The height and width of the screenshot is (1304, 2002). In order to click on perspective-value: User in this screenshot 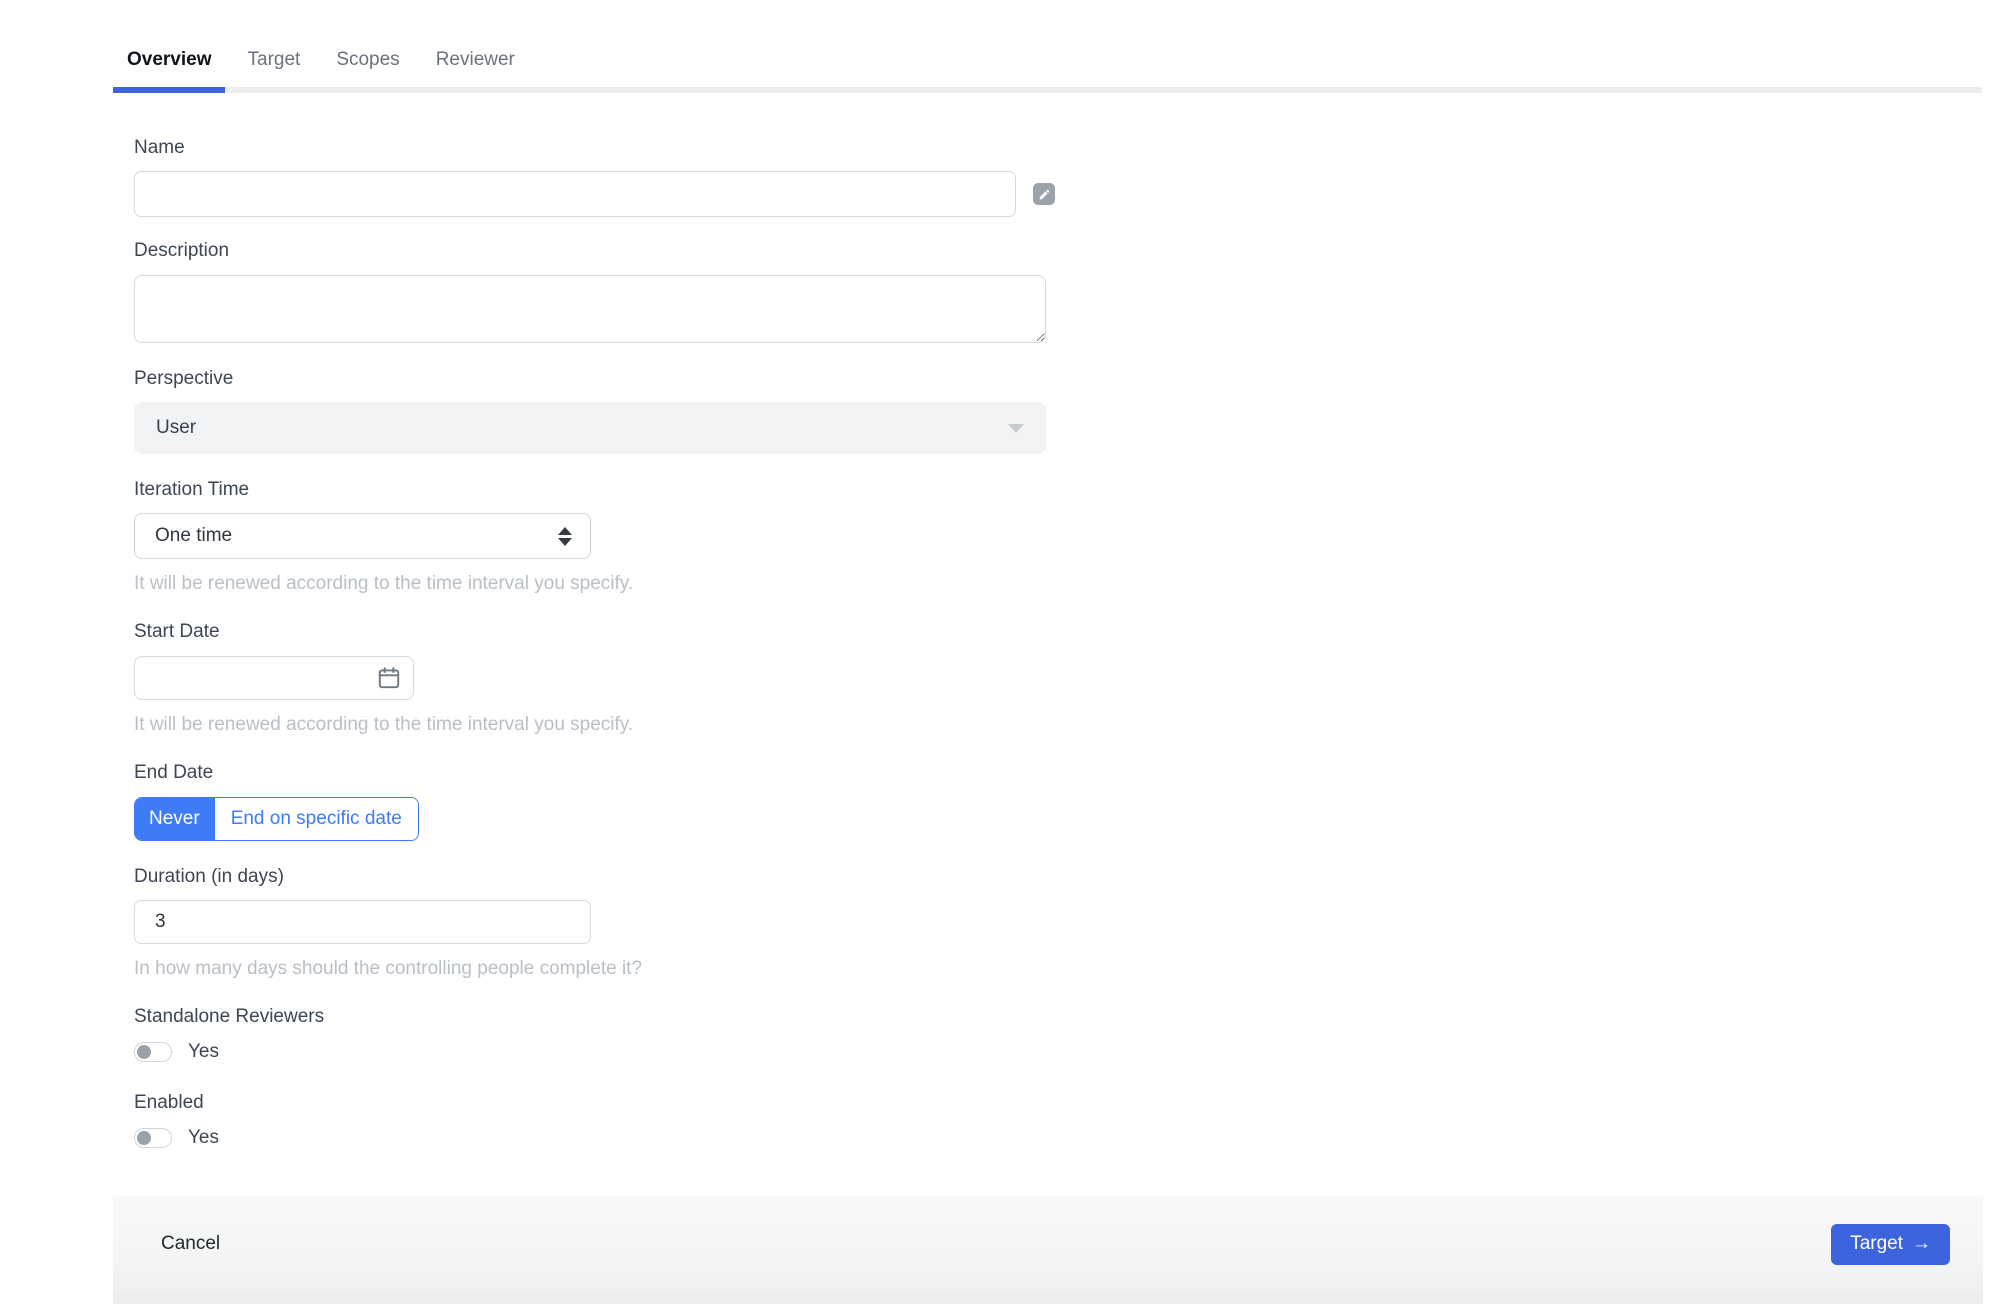, I will do `click(176, 427)`.